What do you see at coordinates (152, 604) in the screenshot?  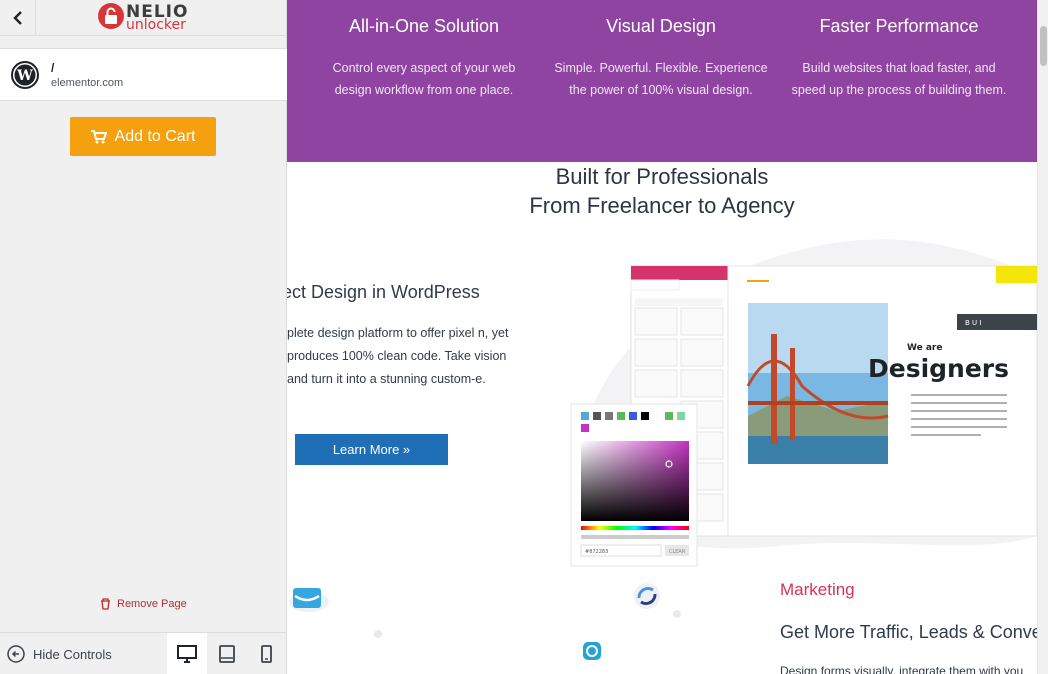 I see `remove-page-label: Remove Page` at bounding box center [152, 604].